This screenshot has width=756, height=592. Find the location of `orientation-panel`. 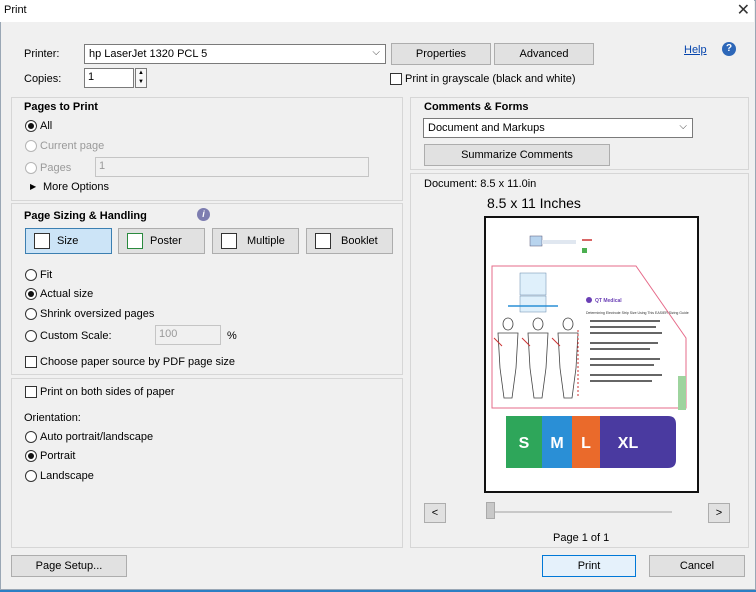

orientation-panel is located at coordinates (207, 463).